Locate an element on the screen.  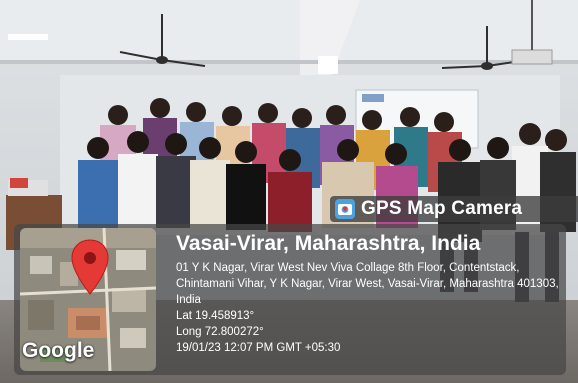
gps-camera-badge: GPS Map Camera is located at coordinates (454, 209).